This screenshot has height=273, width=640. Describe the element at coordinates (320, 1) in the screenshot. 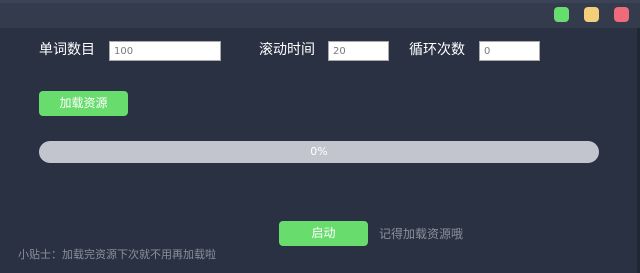

I see `title-bar-edge` at that location.